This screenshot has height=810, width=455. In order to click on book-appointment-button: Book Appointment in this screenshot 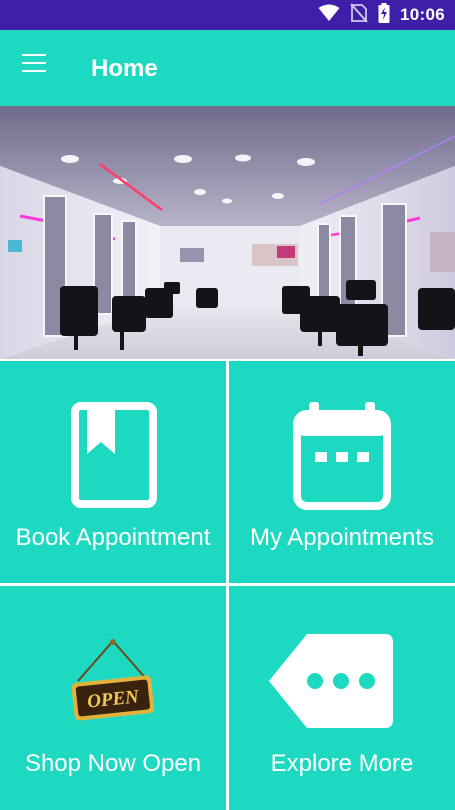, I will do `click(113, 472)`.